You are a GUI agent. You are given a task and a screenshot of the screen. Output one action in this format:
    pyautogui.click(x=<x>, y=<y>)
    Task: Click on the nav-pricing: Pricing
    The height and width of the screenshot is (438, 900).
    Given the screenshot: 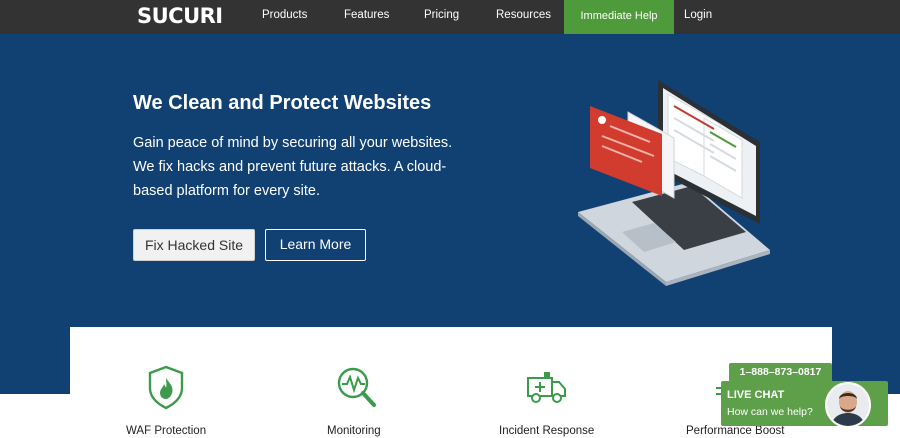 What is the action you would take?
    pyautogui.click(x=441, y=17)
    